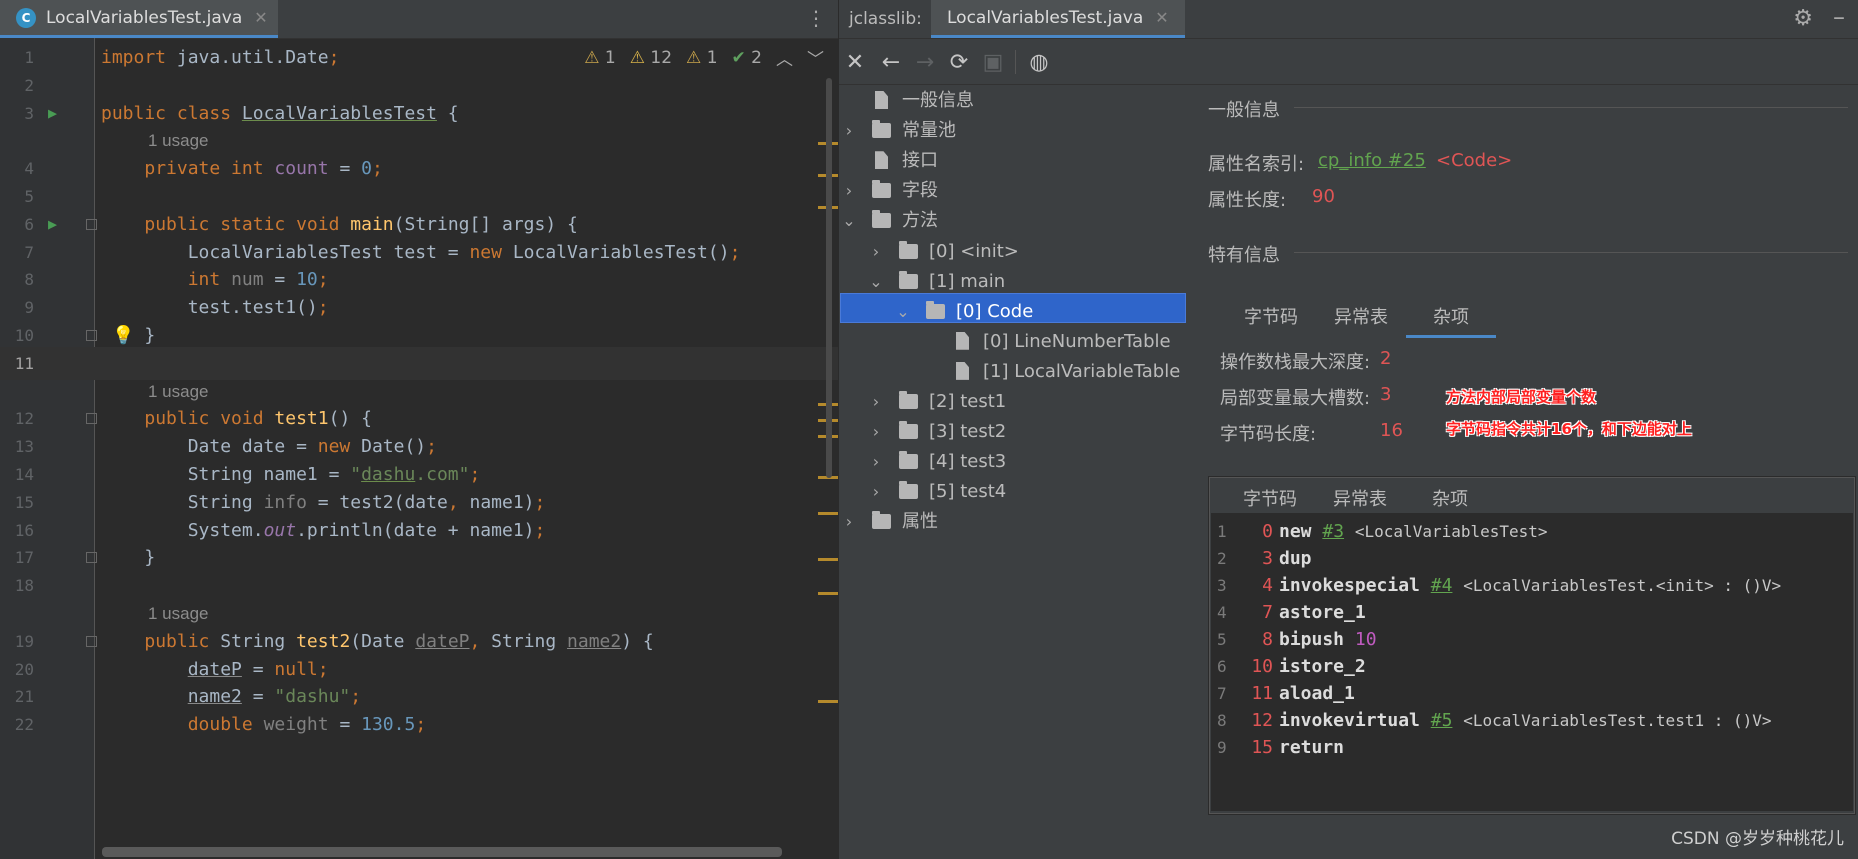 The image size is (1858, 859). What do you see at coordinates (24, 725) in the screenshot?
I see `line-number: 22` at bounding box center [24, 725].